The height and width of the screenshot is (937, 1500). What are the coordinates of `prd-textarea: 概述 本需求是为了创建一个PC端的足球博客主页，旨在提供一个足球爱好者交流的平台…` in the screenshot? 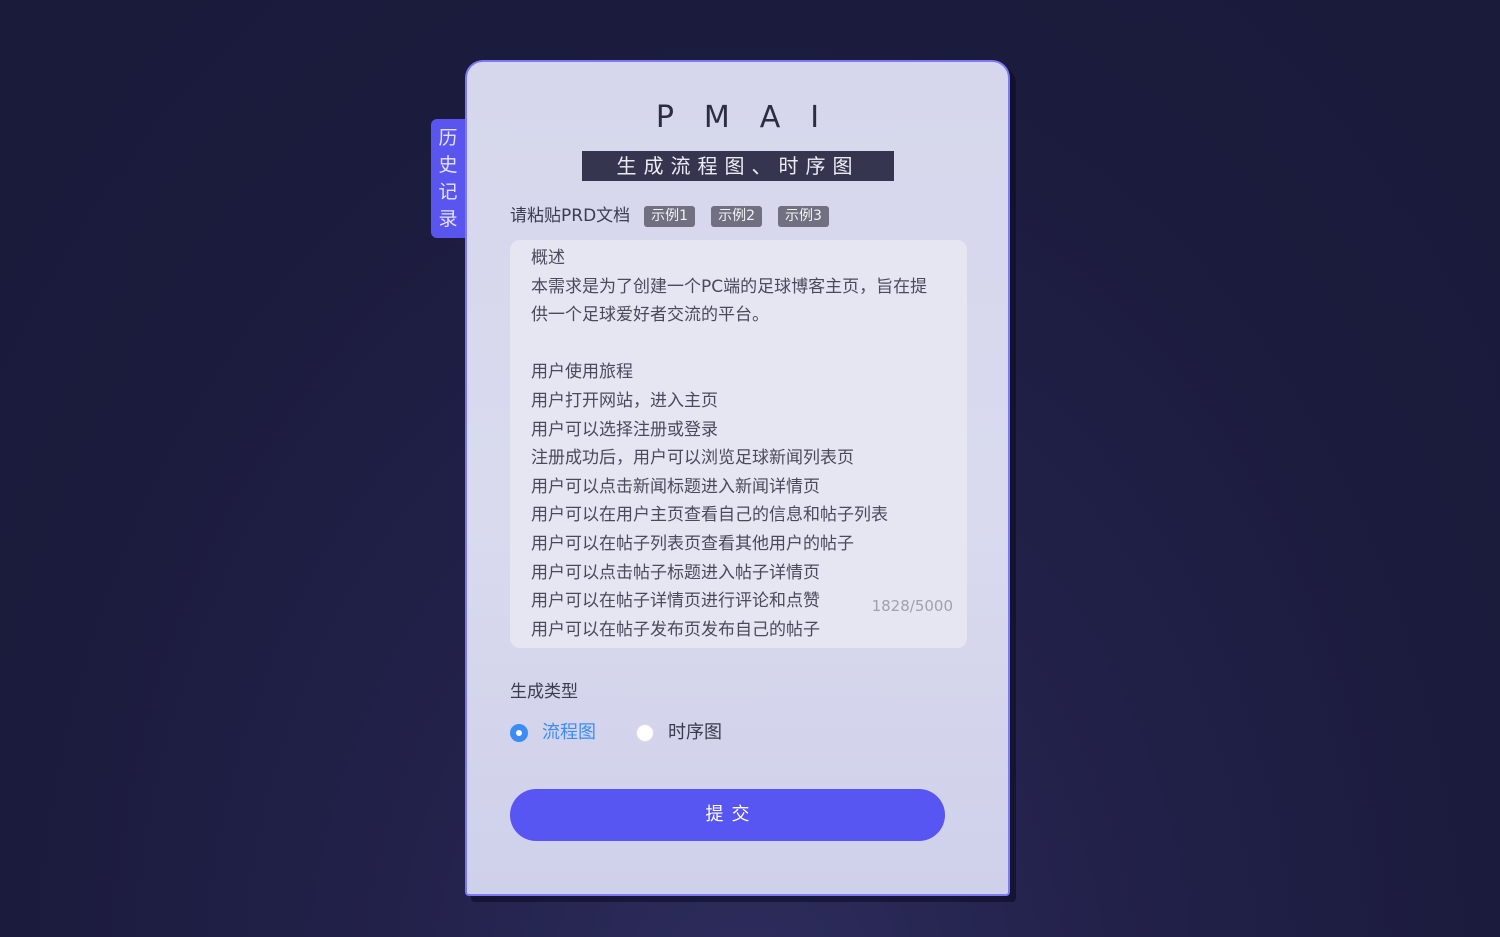 It's located at (738, 444).